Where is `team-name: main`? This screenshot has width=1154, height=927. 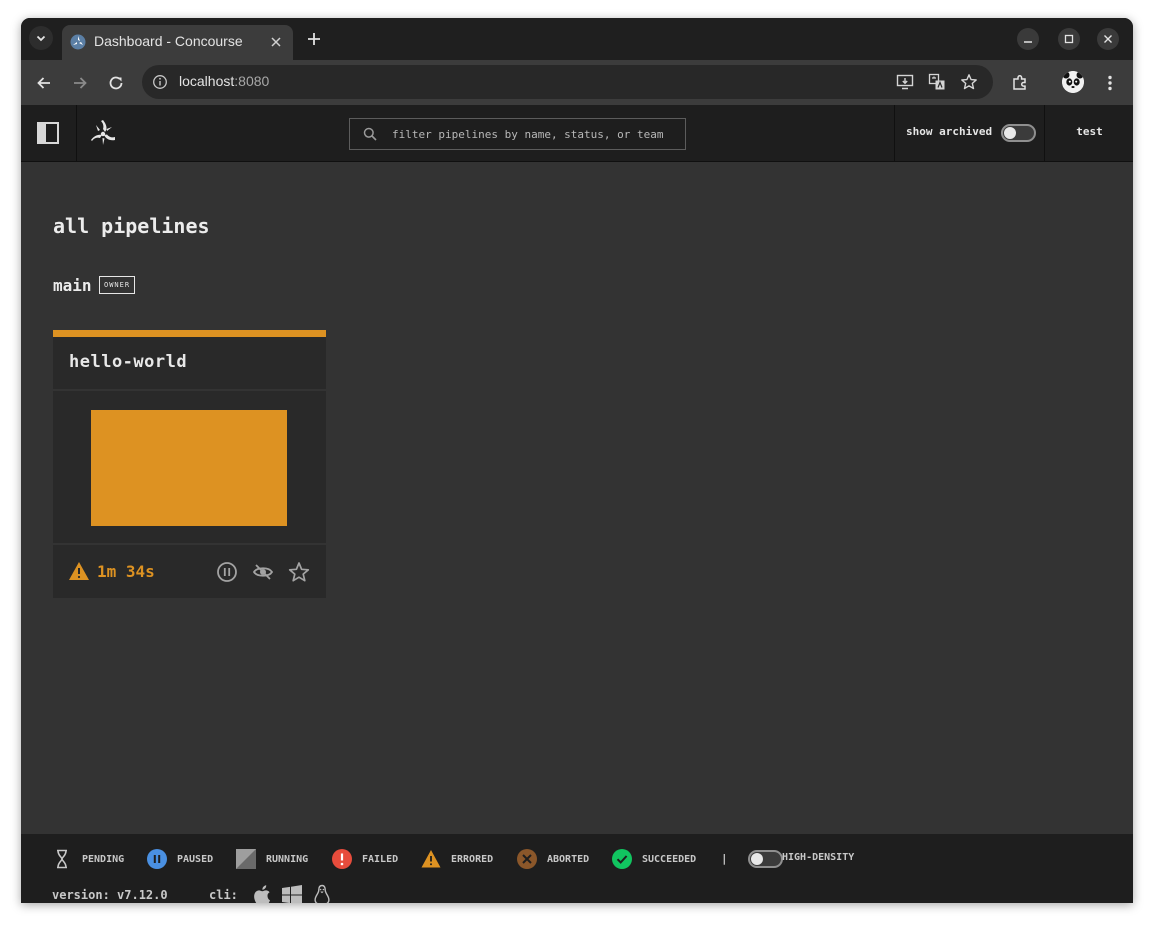
team-name: main is located at coordinates (72, 285).